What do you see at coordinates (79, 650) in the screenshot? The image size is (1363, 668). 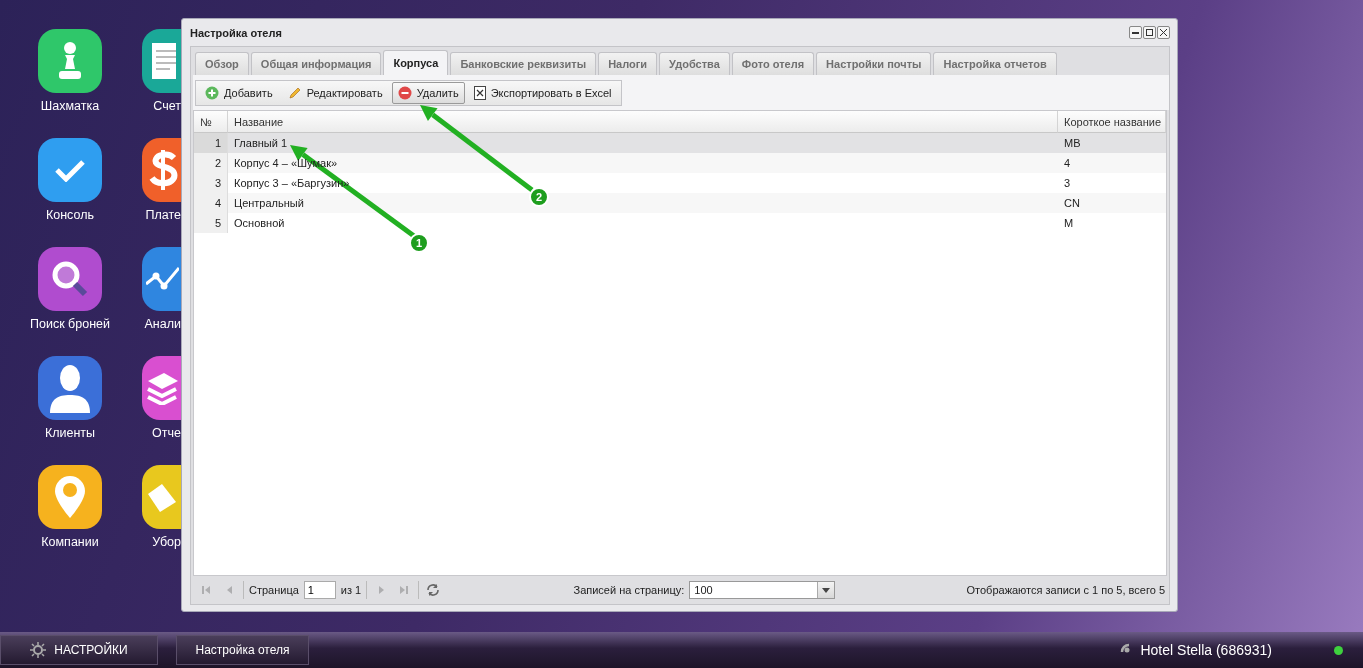 I see `start-button: НАСТРОЙКИ` at bounding box center [79, 650].